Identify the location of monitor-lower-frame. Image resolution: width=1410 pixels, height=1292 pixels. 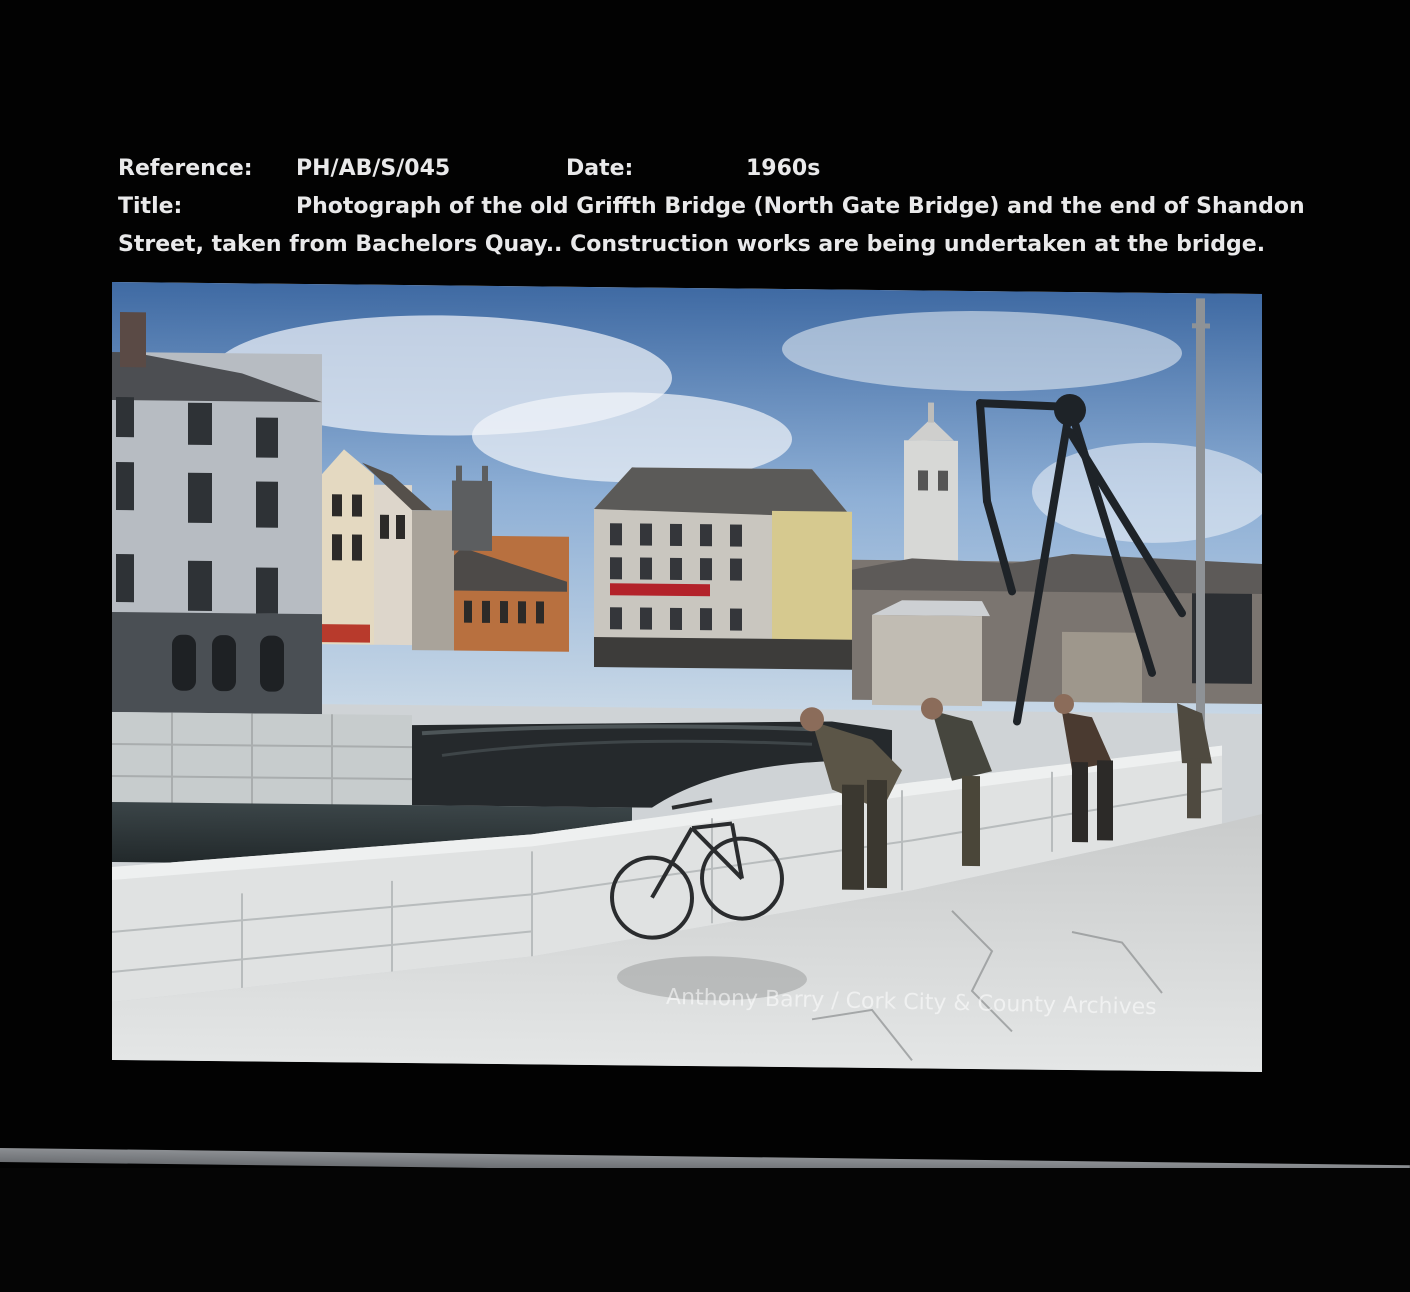
(705, 1230).